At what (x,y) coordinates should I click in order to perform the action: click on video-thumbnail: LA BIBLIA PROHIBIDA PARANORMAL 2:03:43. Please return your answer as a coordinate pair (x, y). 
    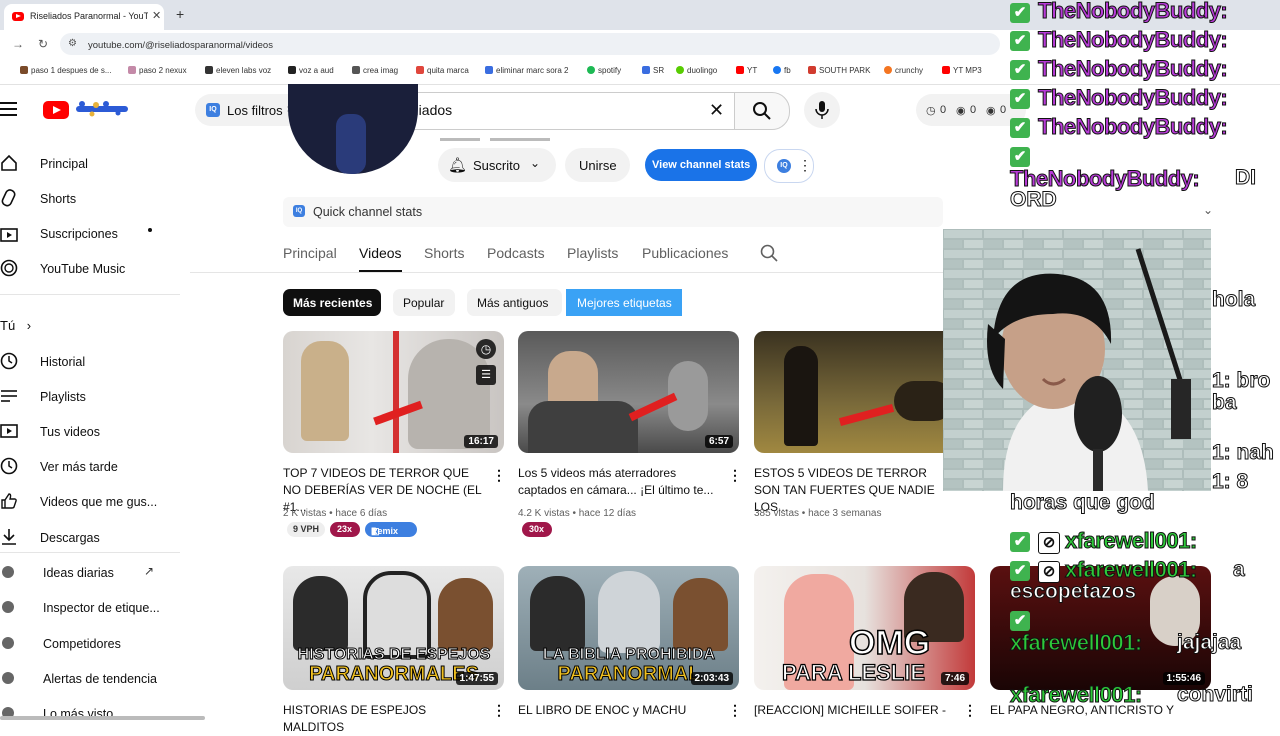
    Looking at the image, I should click on (628, 628).